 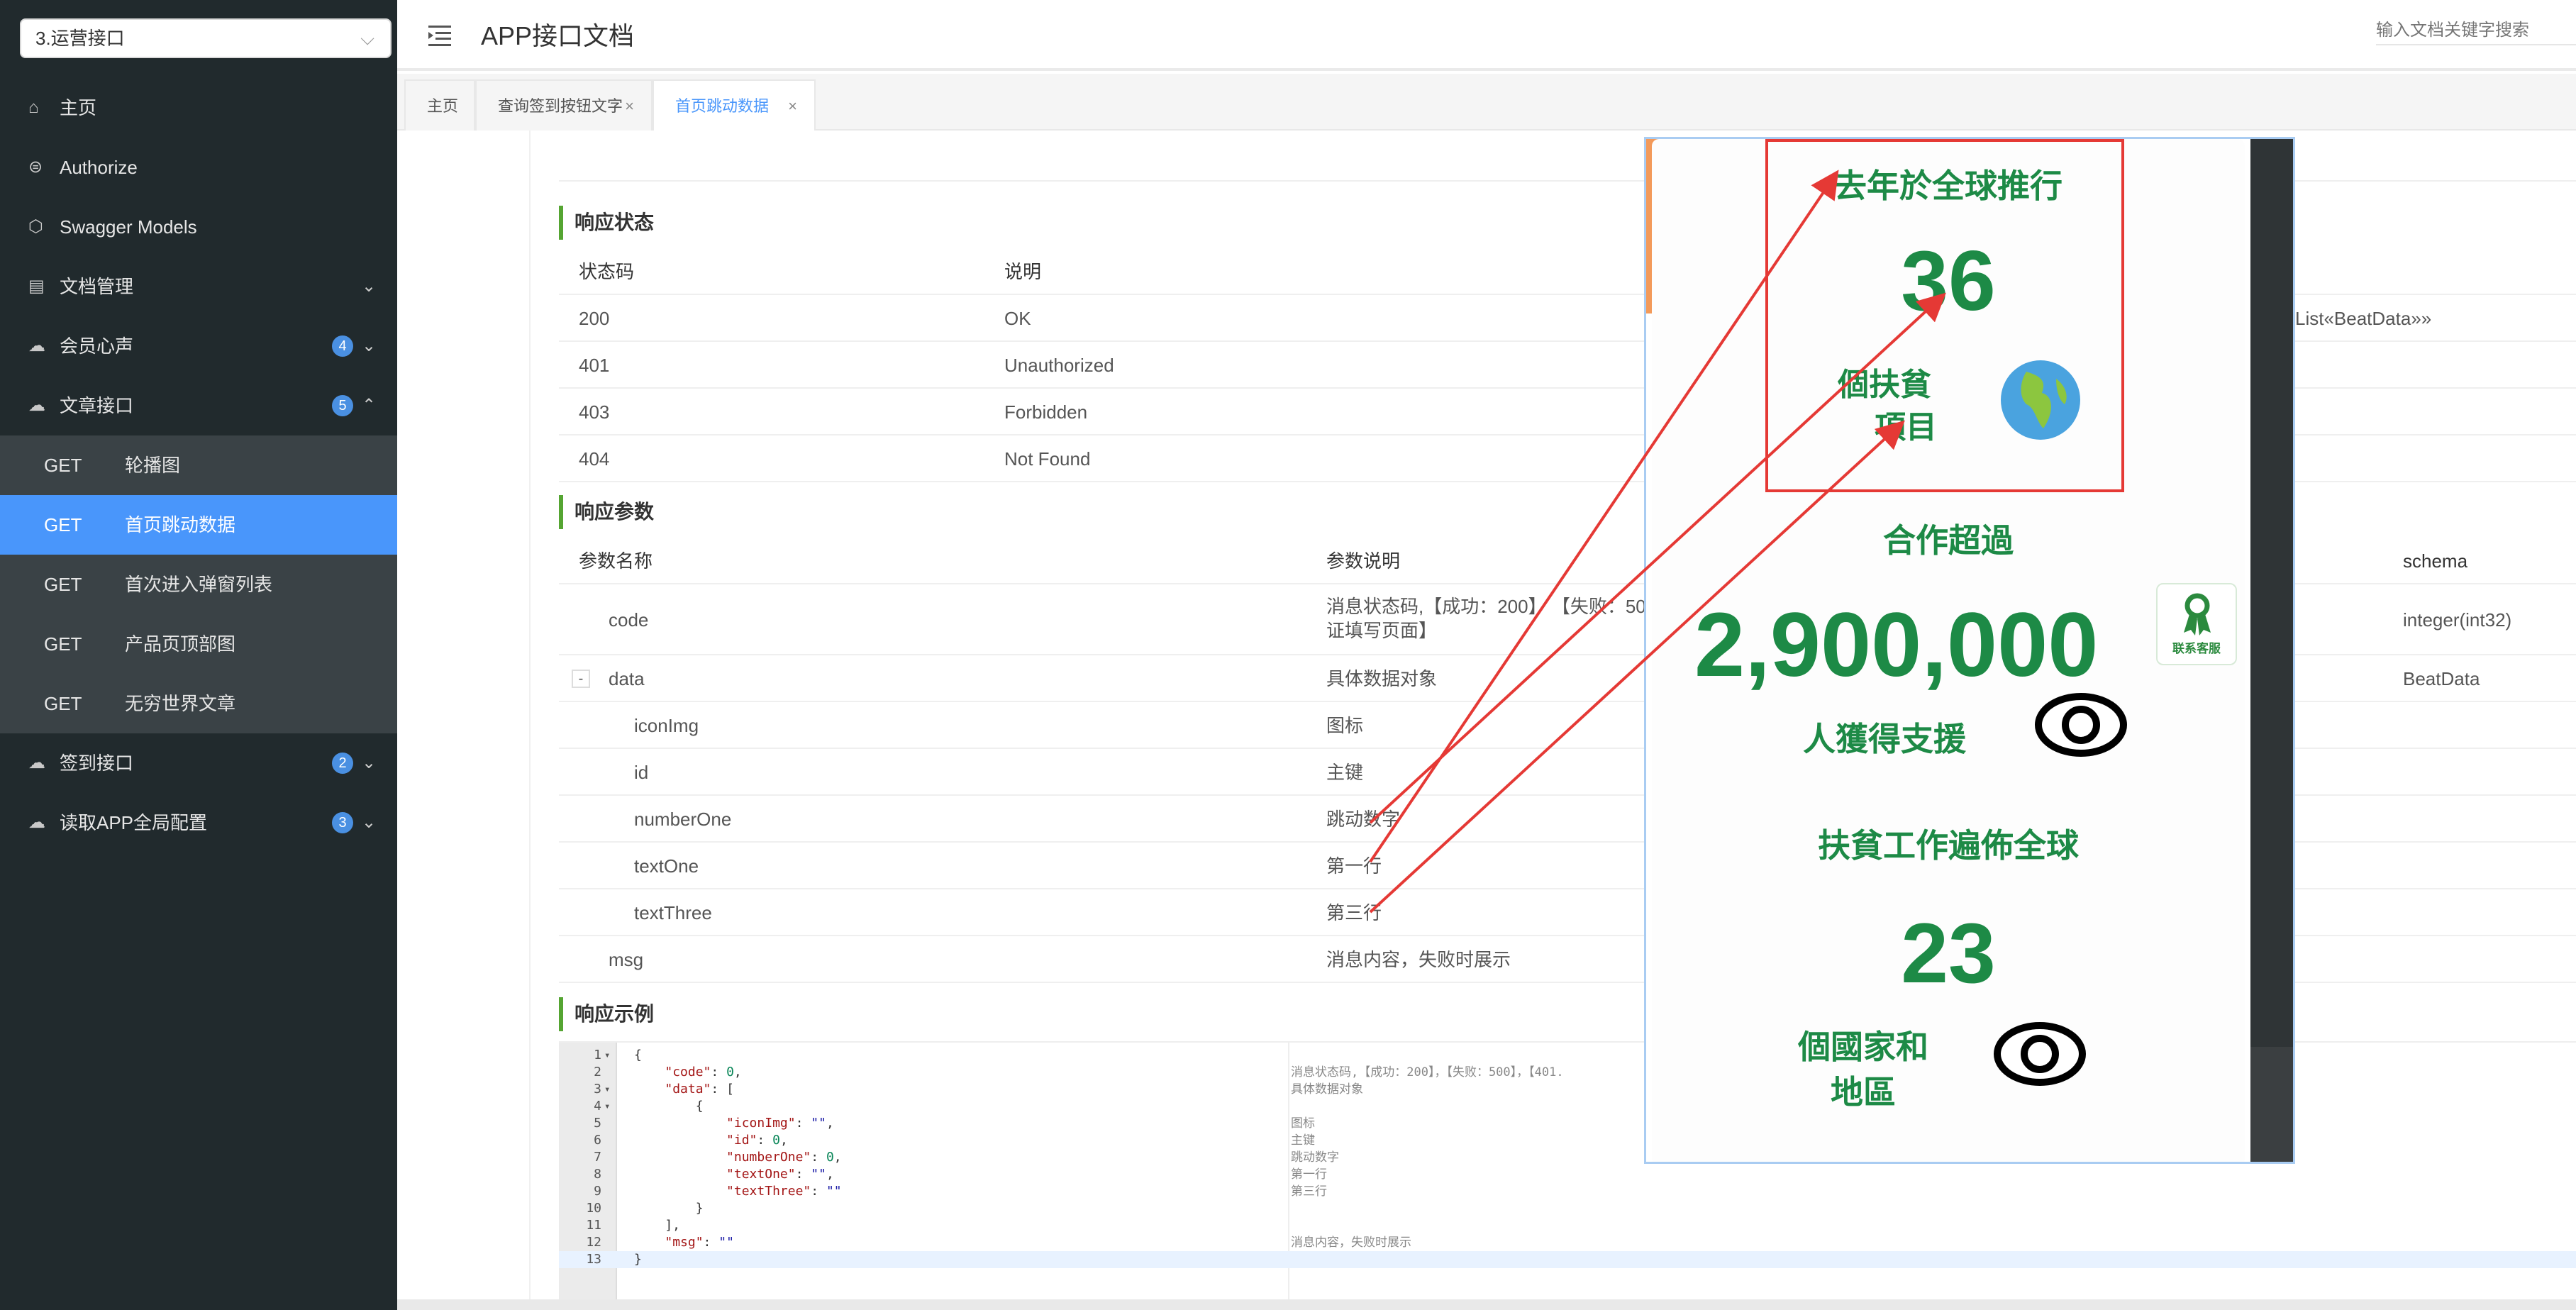 I want to click on line-number: 5, so click(x=597, y=1123).